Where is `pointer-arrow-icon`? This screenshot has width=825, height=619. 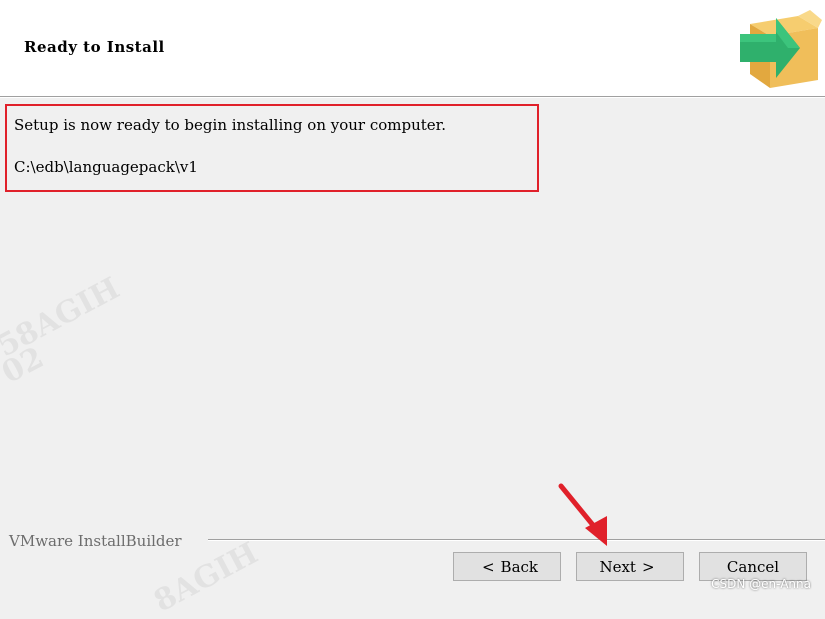
pointer-arrow-icon is located at coordinates (582, 514).